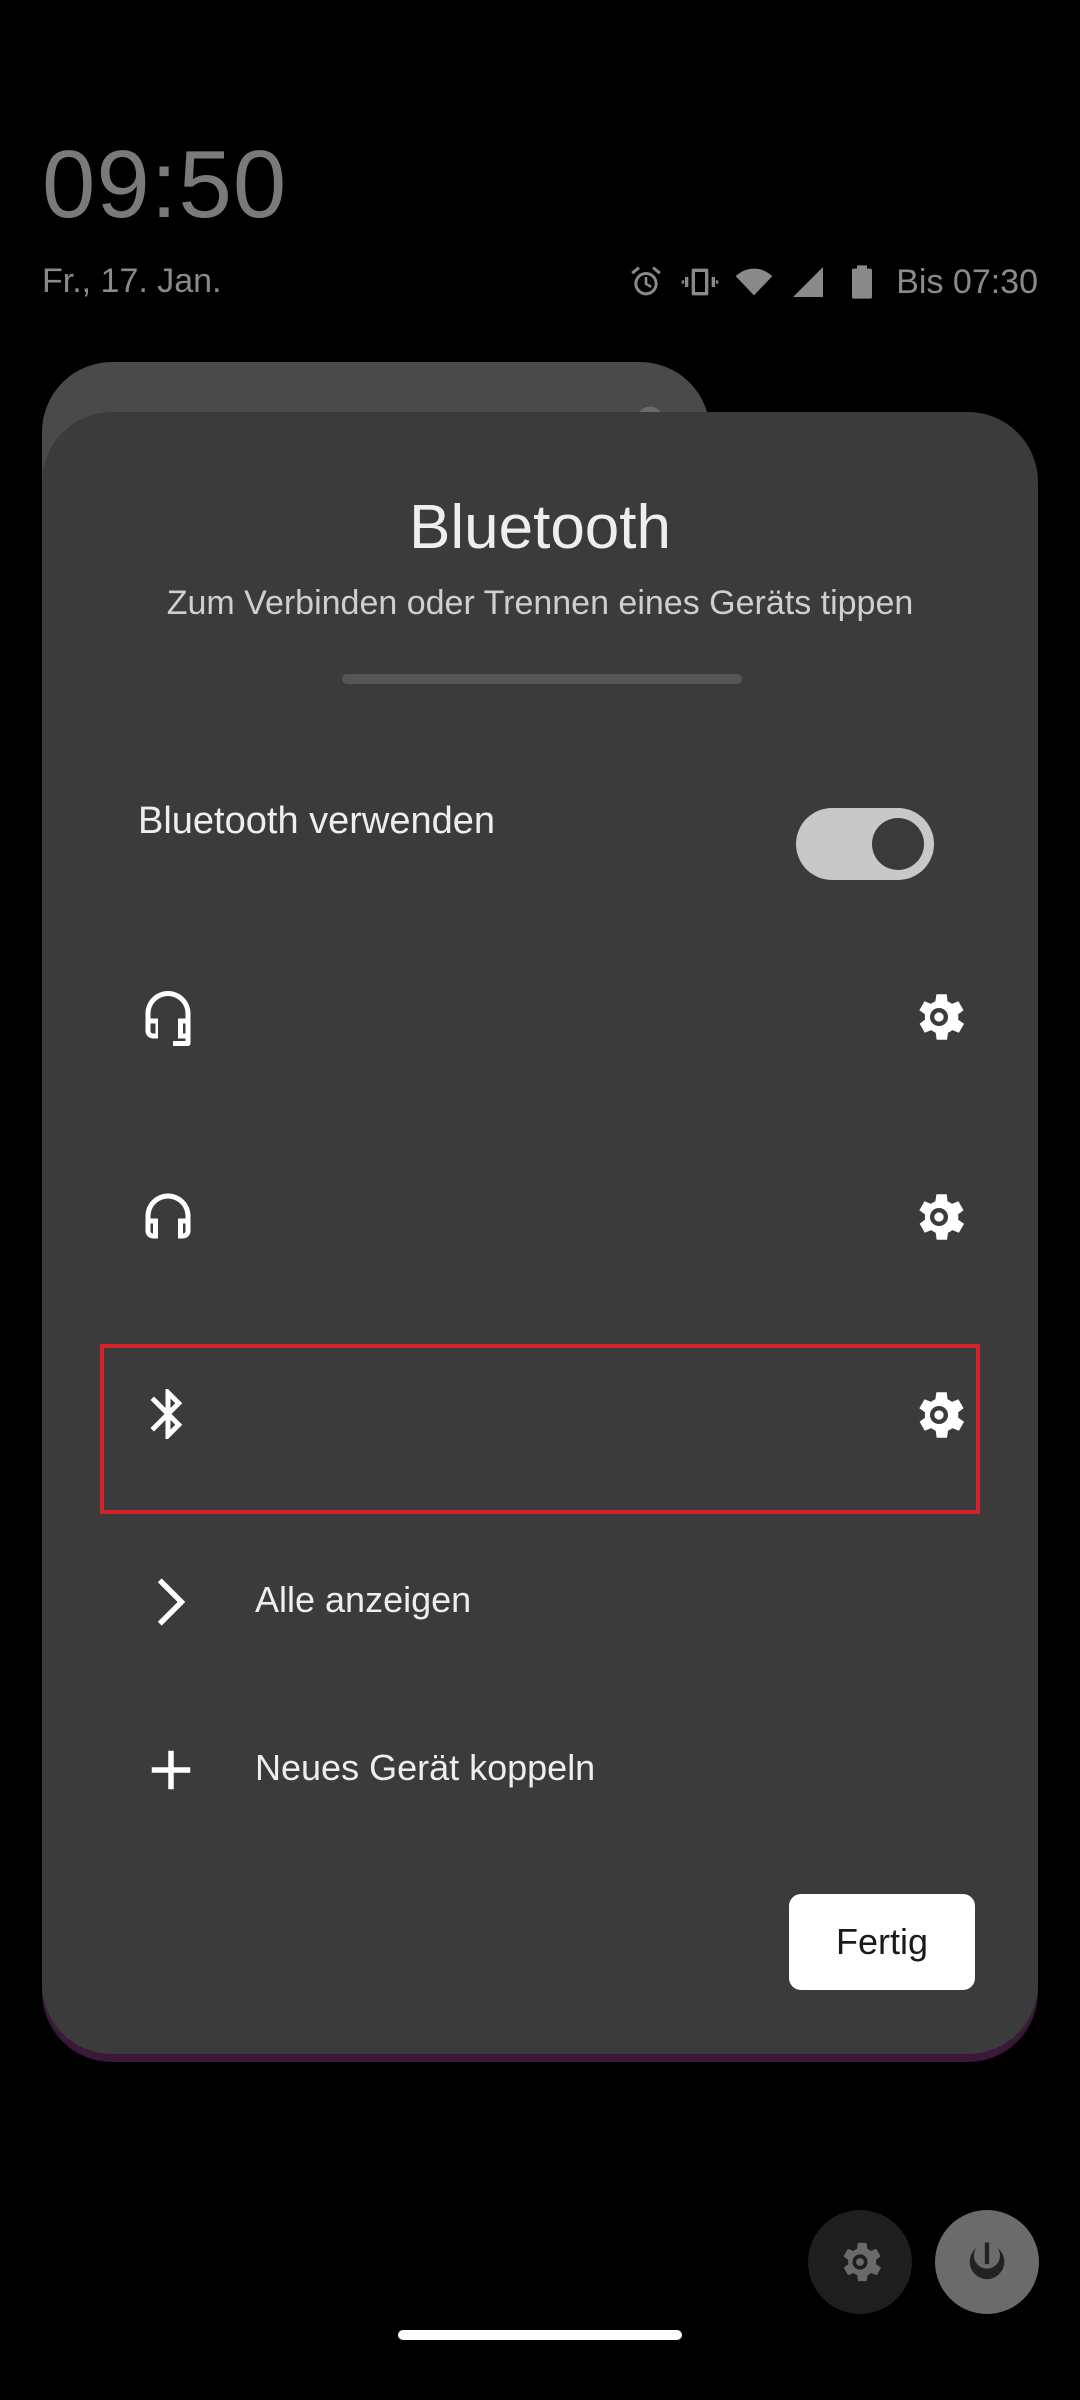 The height and width of the screenshot is (2400, 1080). I want to click on plus-icon, so click(171, 1770).